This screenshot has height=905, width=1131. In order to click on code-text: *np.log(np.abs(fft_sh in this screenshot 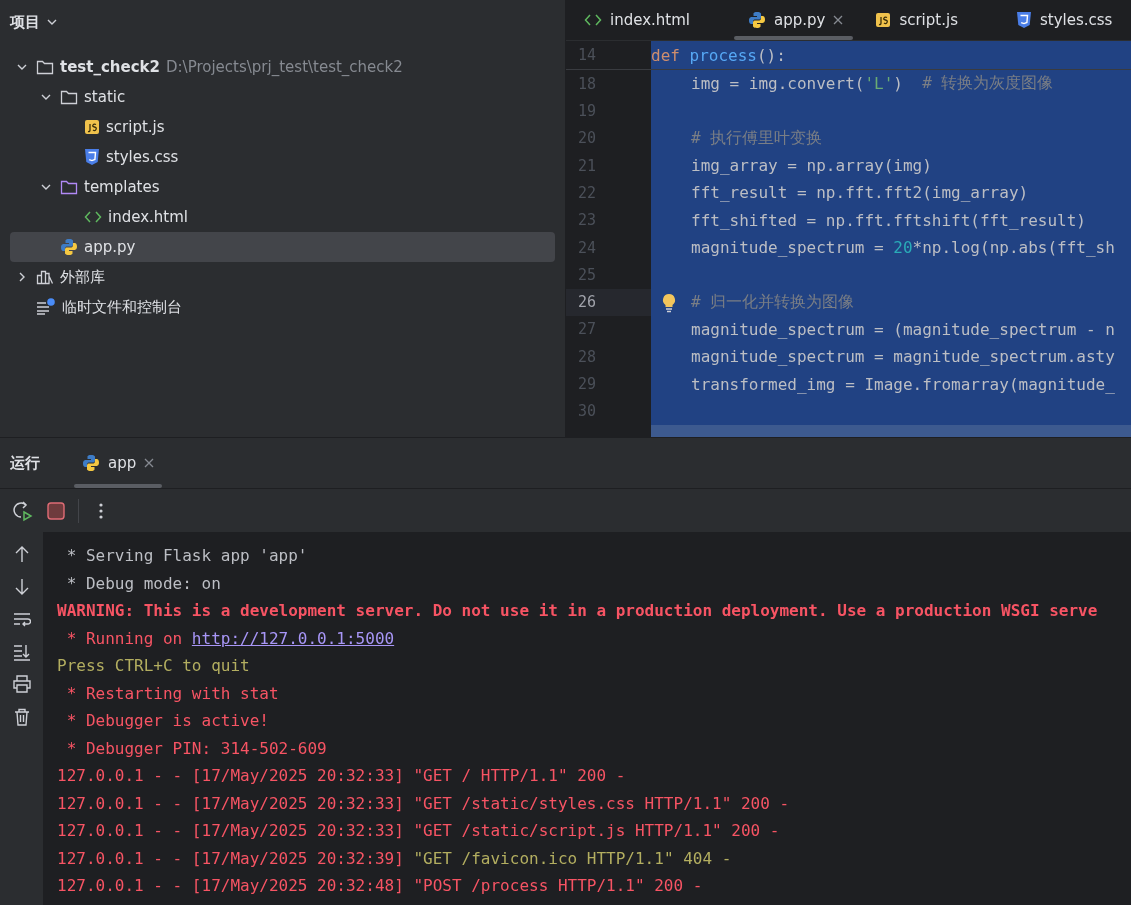, I will do `click(1013, 248)`.